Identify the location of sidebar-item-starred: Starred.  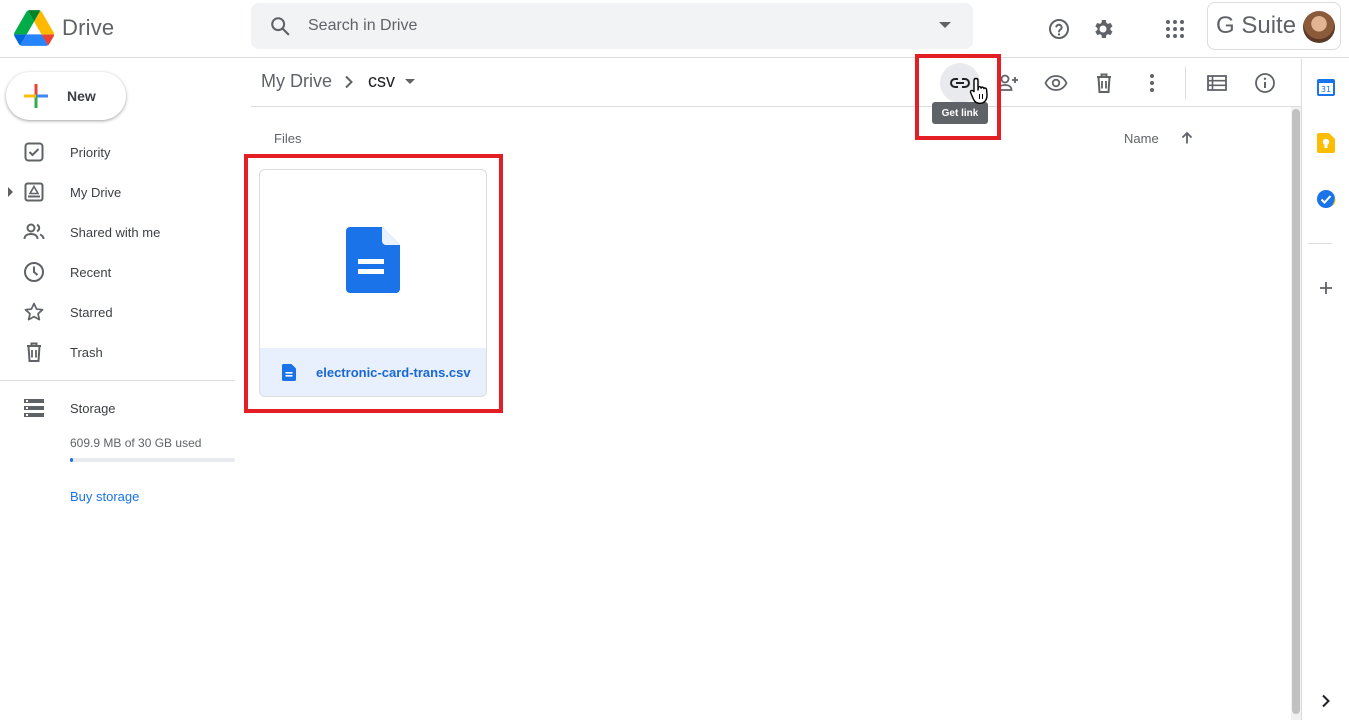
(117, 312).